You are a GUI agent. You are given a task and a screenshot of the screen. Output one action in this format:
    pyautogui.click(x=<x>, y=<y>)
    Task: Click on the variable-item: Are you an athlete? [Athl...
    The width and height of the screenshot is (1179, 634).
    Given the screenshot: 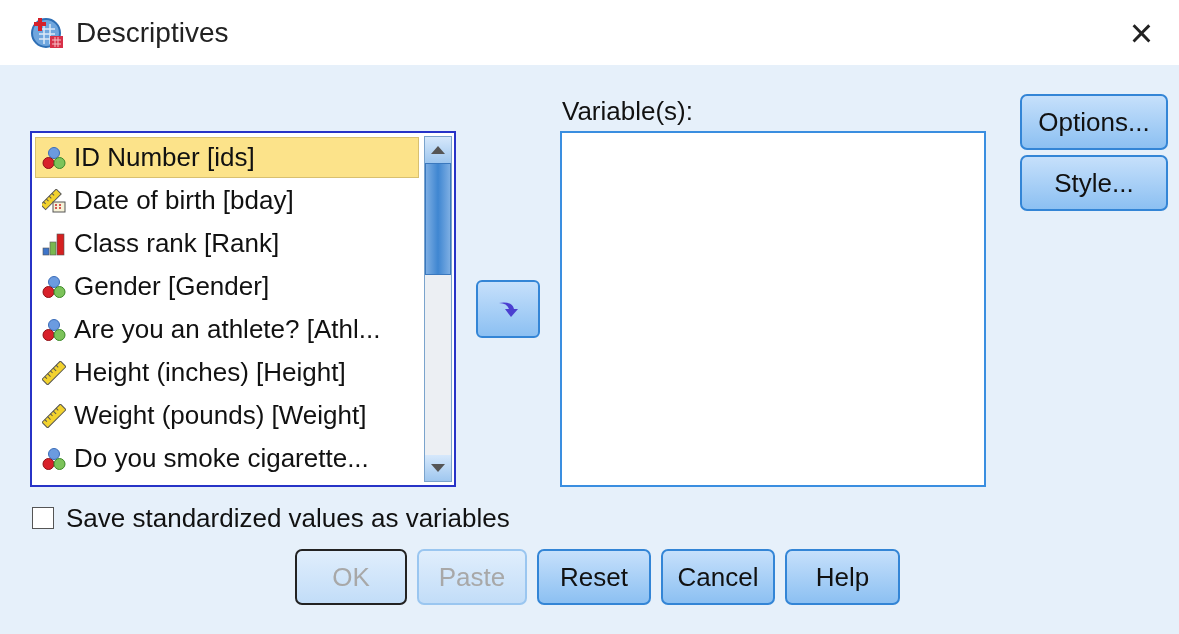 What is the action you would take?
    pyautogui.click(x=227, y=329)
    